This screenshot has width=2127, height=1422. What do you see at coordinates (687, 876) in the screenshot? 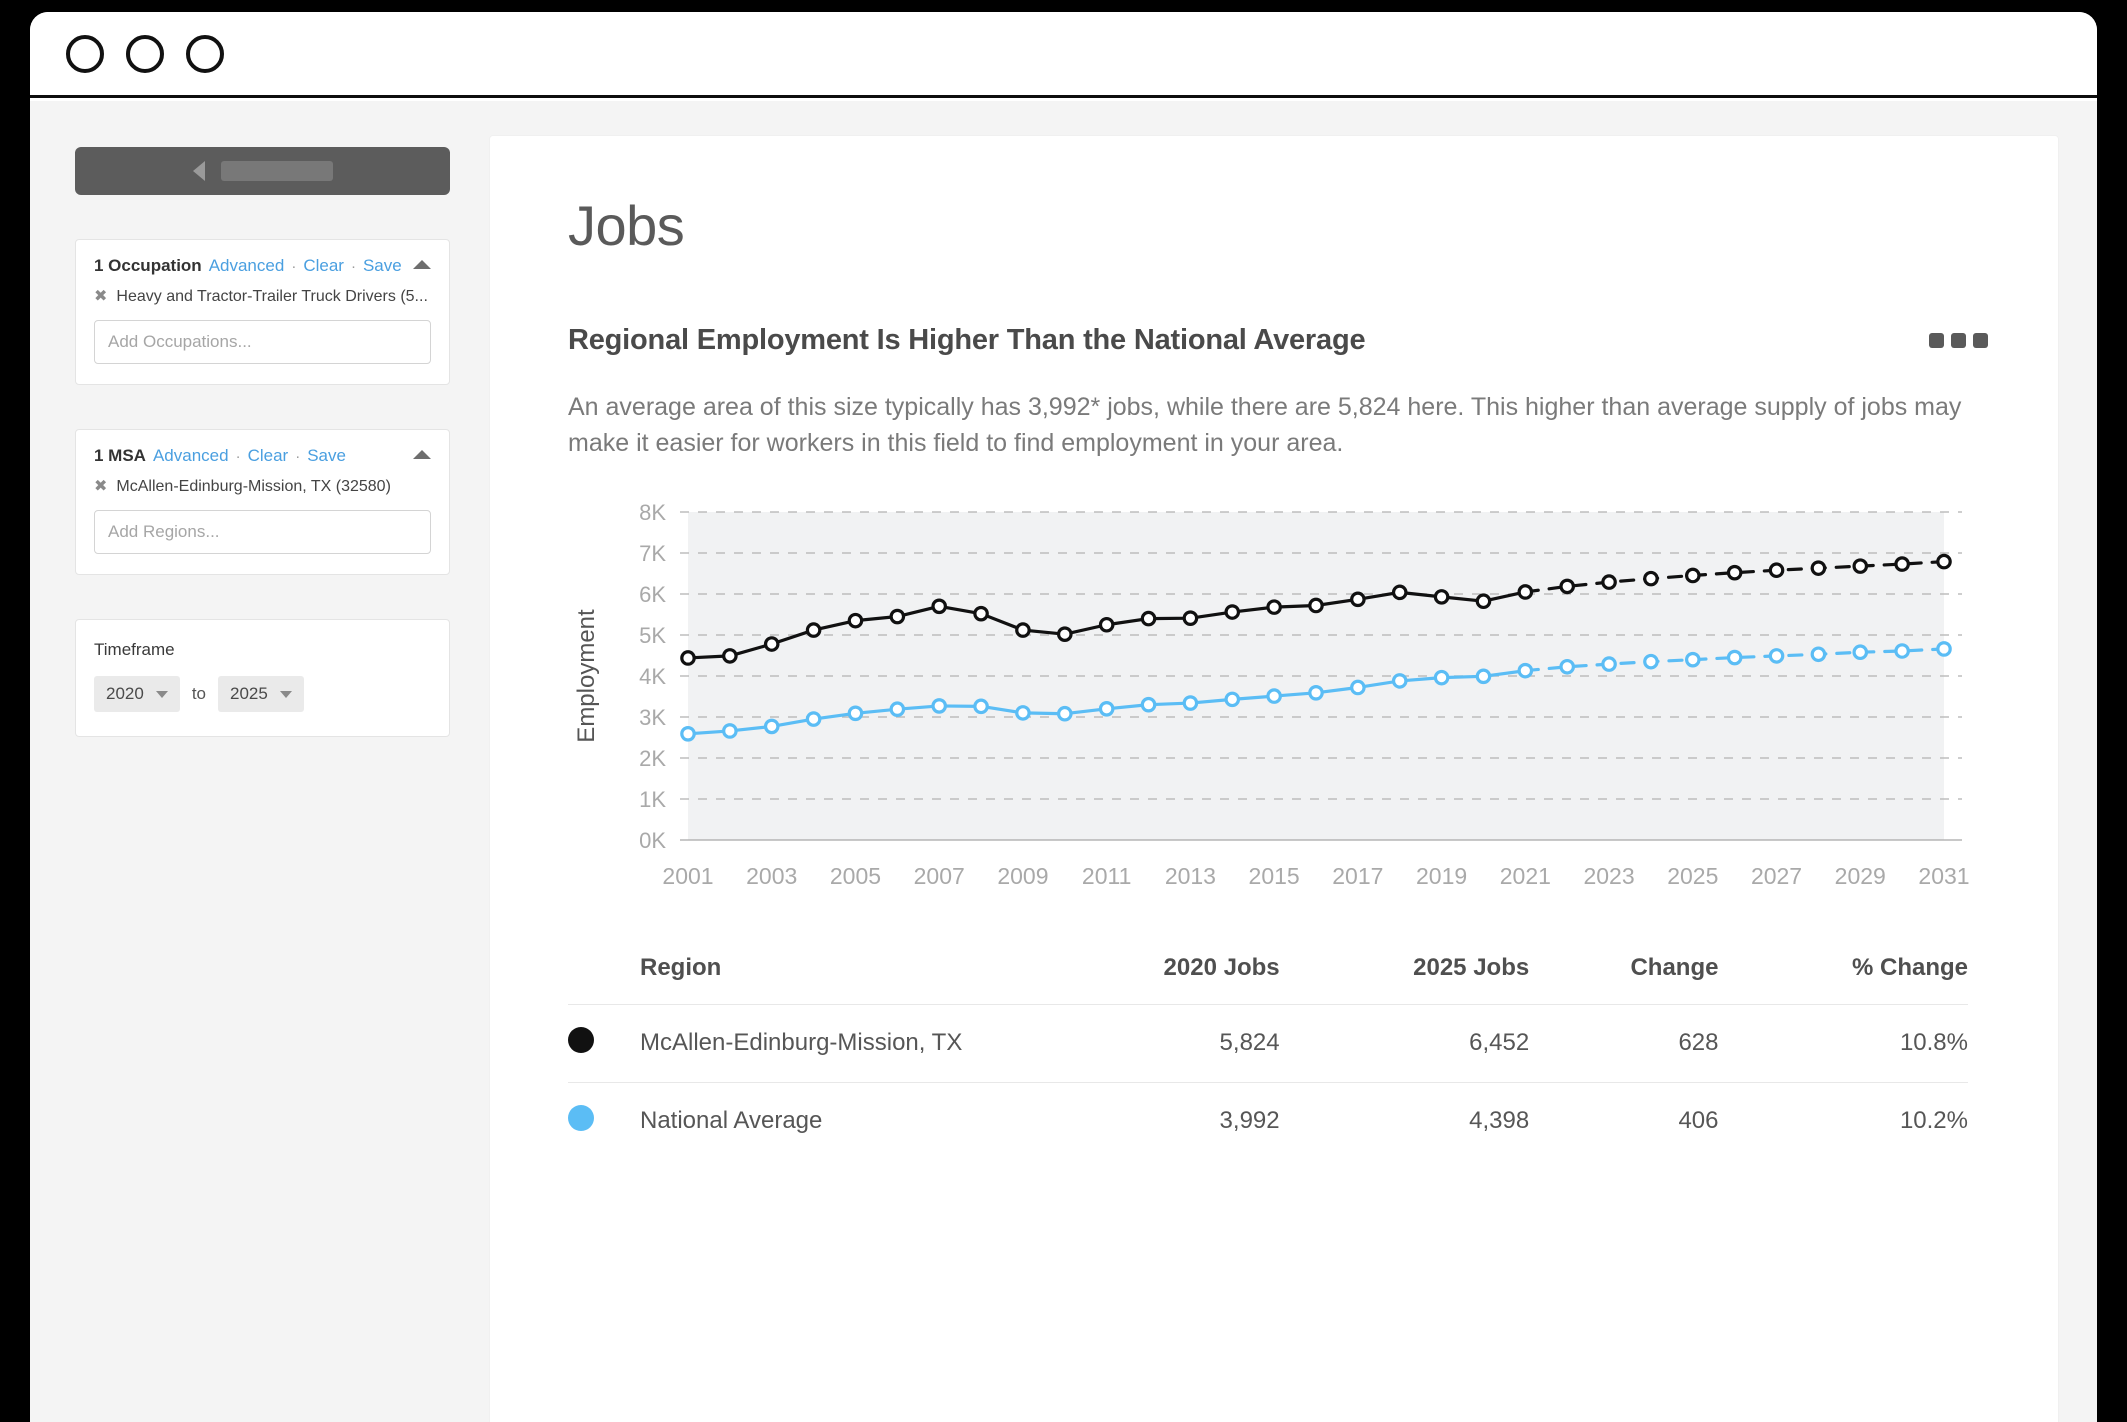
I see `x-axis-tick-label: 2001` at bounding box center [687, 876].